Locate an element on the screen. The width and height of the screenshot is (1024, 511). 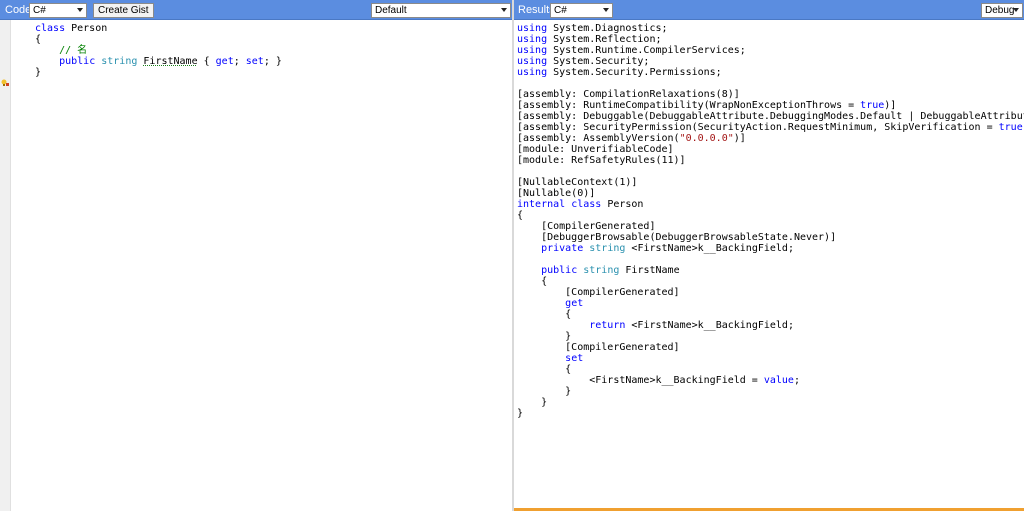
code-line: class Person is located at coordinates (158, 28).